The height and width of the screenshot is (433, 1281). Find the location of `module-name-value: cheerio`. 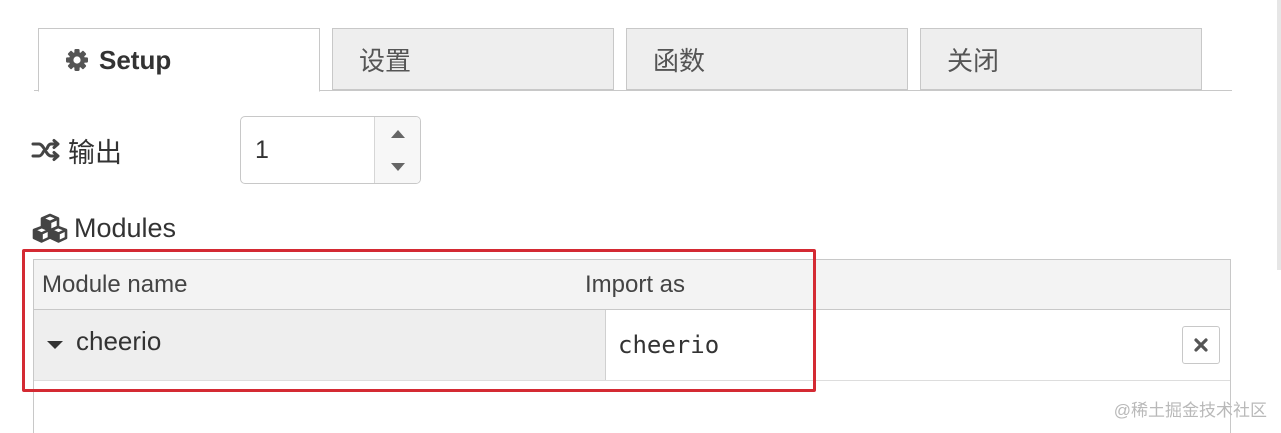

module-name-value: cheerio is located at coordinates (119, 340).